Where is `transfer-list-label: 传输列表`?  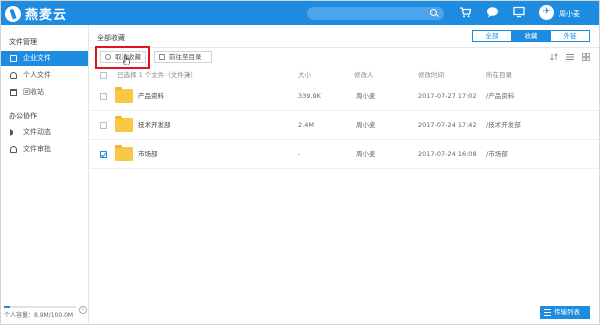 transfer-list-label: 传输列表 is located at coordinates (567, 312).